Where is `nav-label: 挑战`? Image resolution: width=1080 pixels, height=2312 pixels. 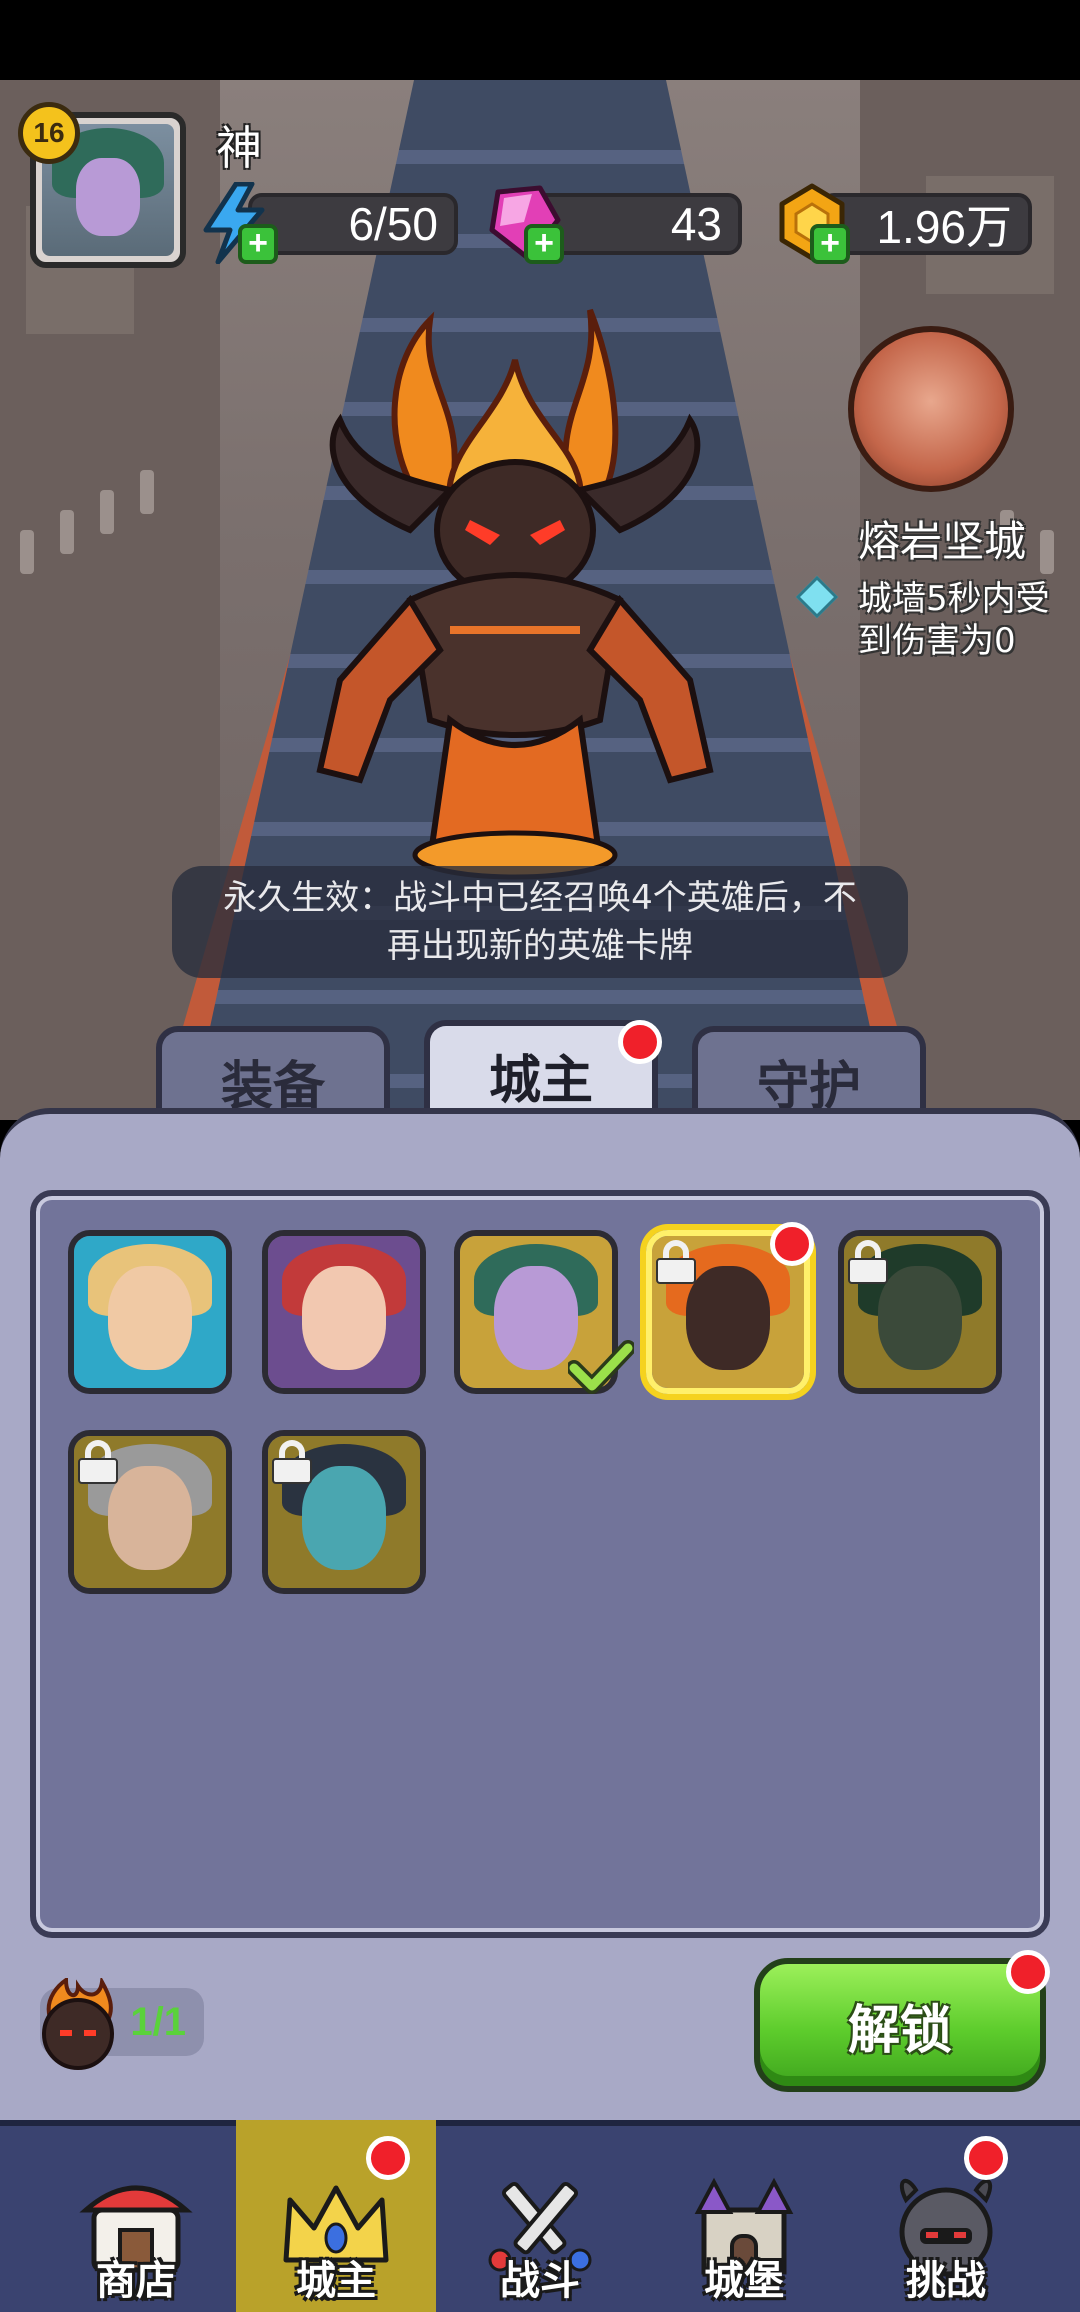
nav-label: 挑战 is located at coordinates (946, 2281).